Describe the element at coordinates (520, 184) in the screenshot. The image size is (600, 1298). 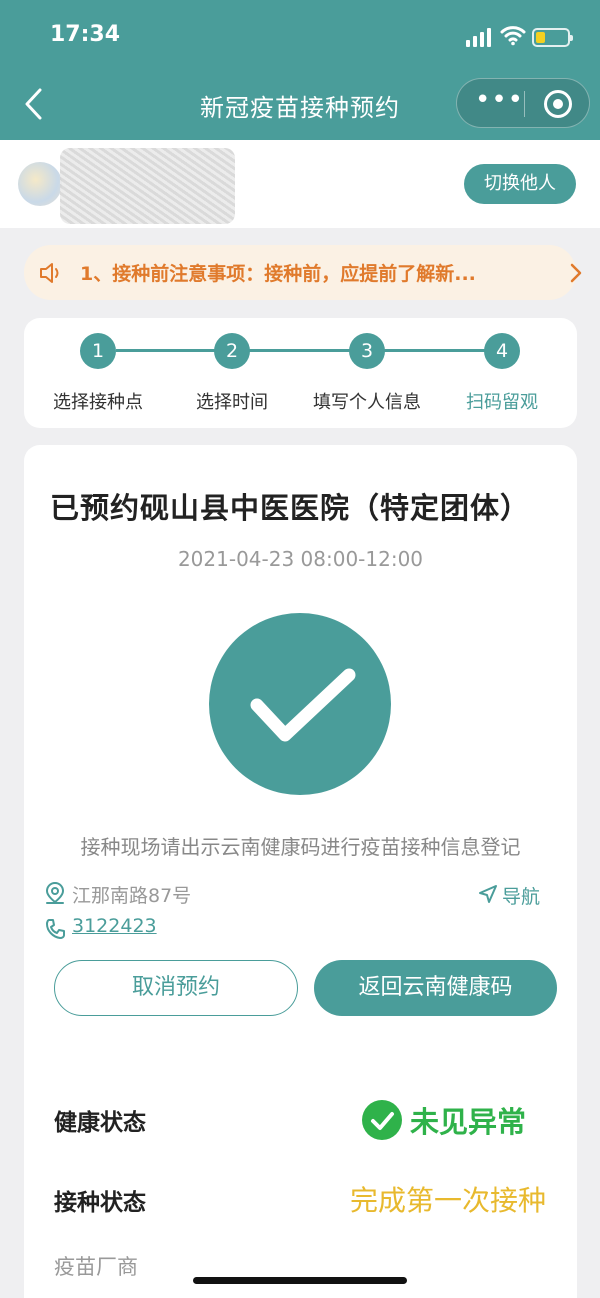
I see `switch-person-button: 切换他人` at that location.